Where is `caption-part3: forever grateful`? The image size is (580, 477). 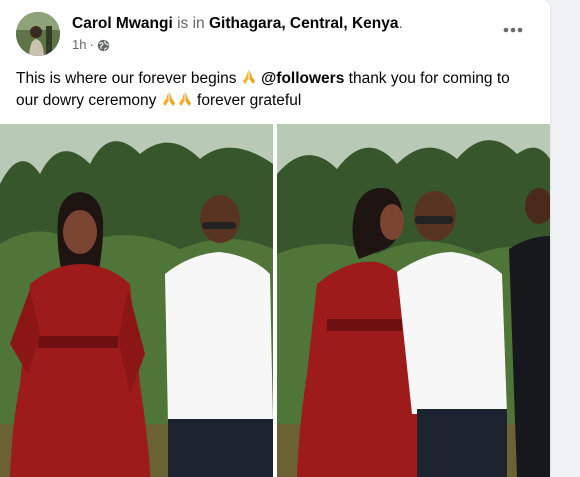 caption-part3: forever grateful is located at coordinates (249, 100).